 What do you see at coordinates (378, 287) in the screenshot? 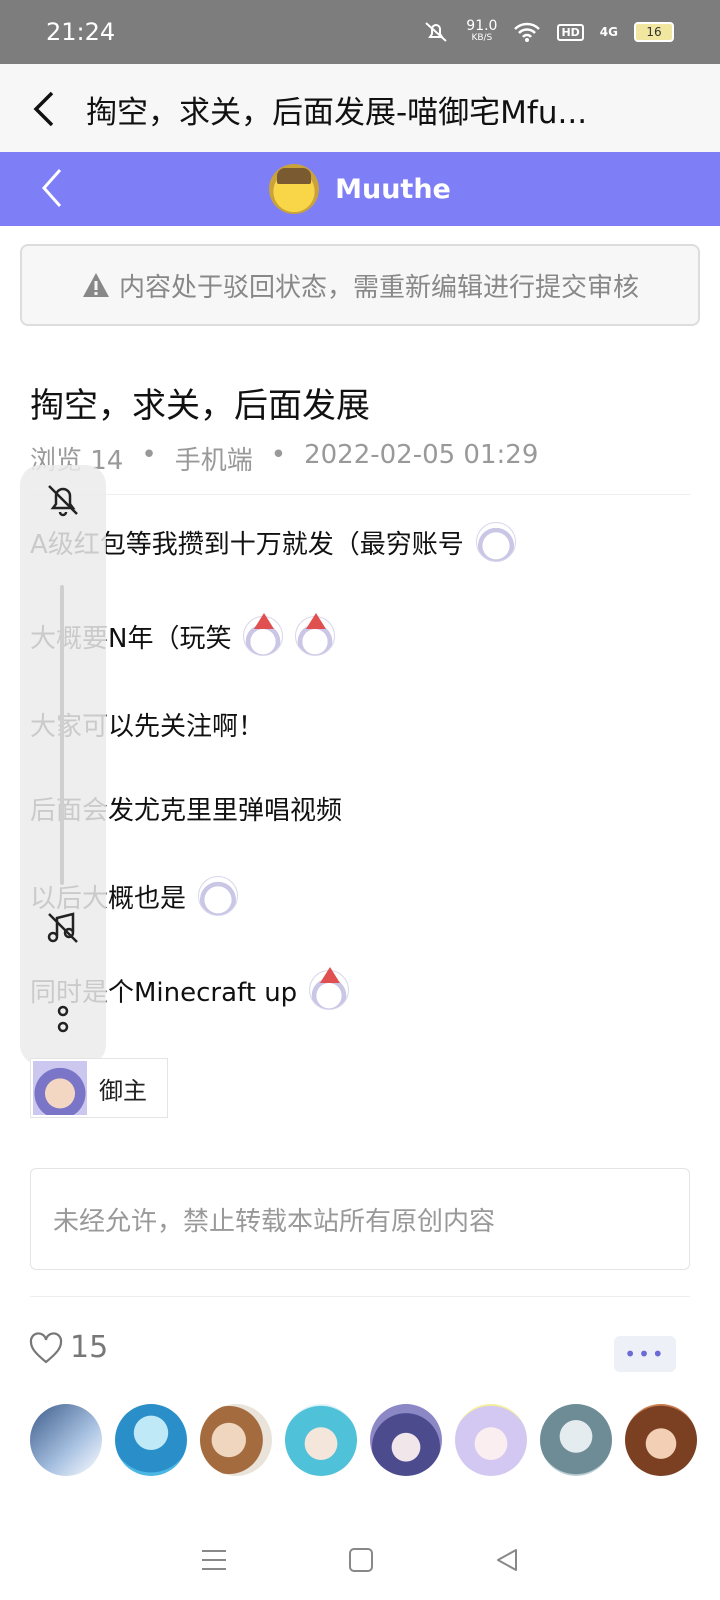
I see `notice-text: 内容处于驳回状态，需重新编辑进行提交审核` at bounding box center [378, 287].